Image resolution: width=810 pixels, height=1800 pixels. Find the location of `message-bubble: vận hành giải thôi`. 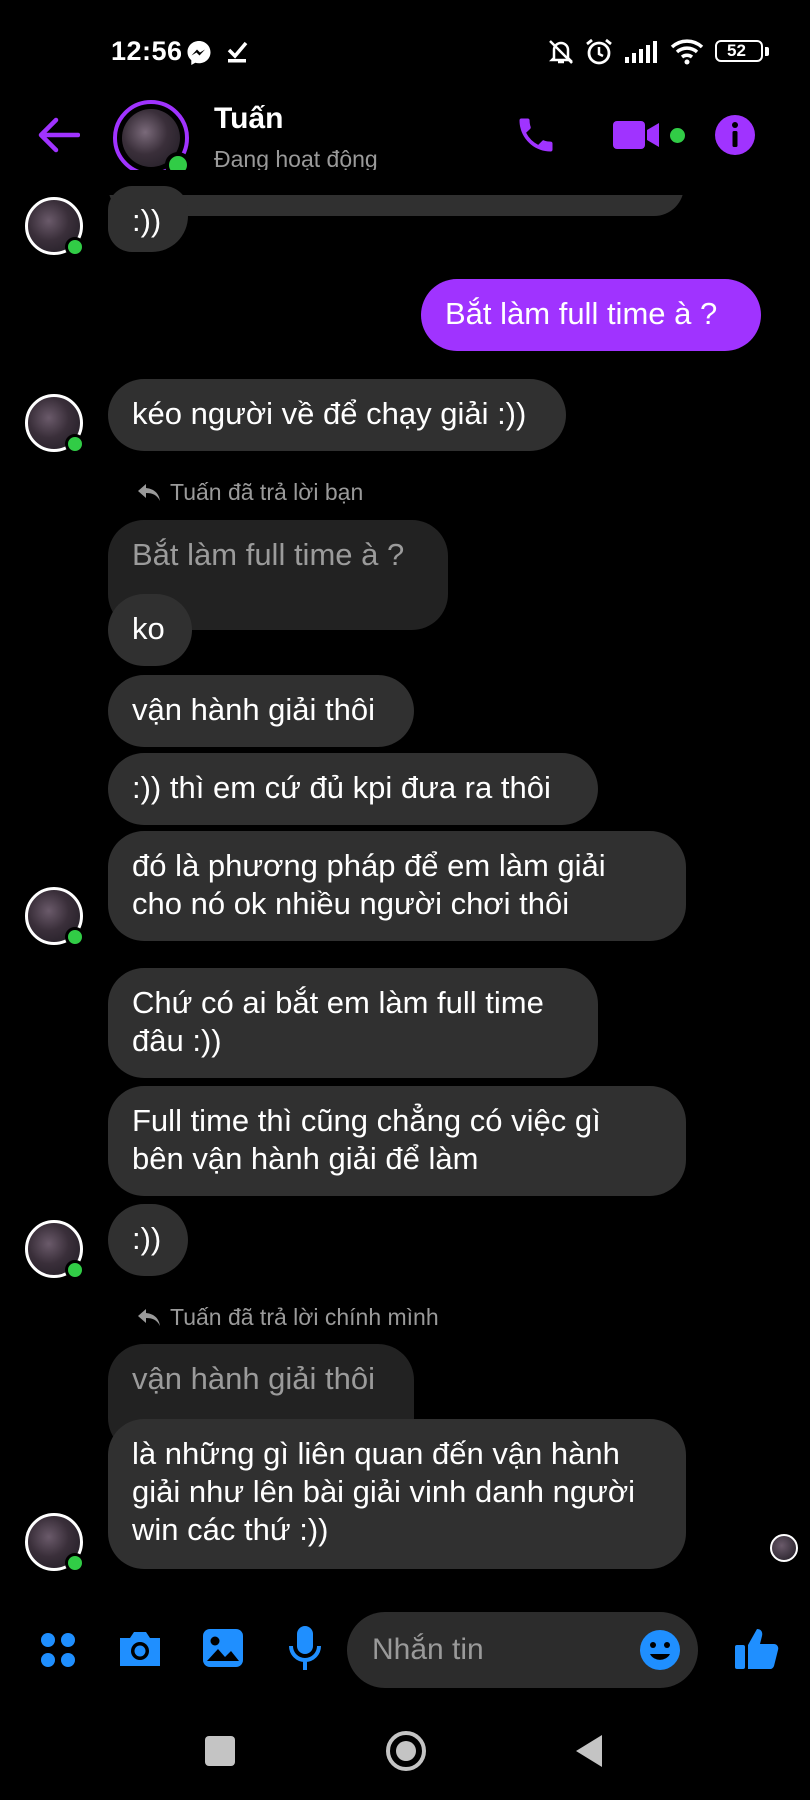

message-bubble: vận hành giải thôi is located at coordinates (261, 711).